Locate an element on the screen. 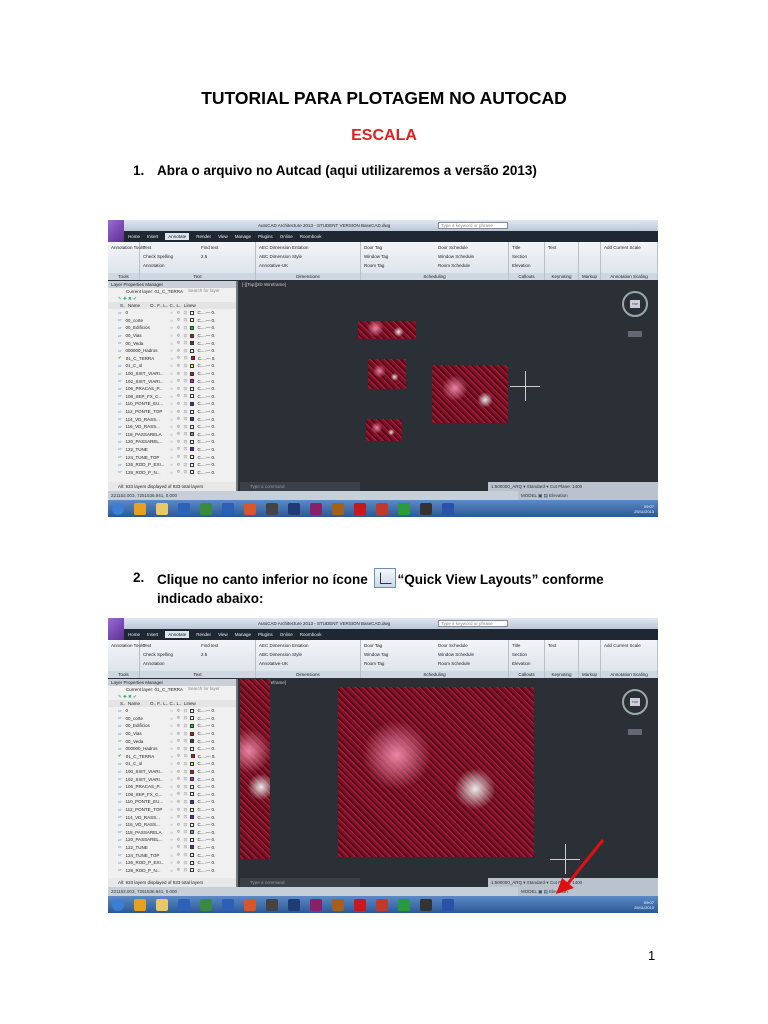 The image size is (768, 1024). command-line-input: Type a command is located at coordinates (300, 486).